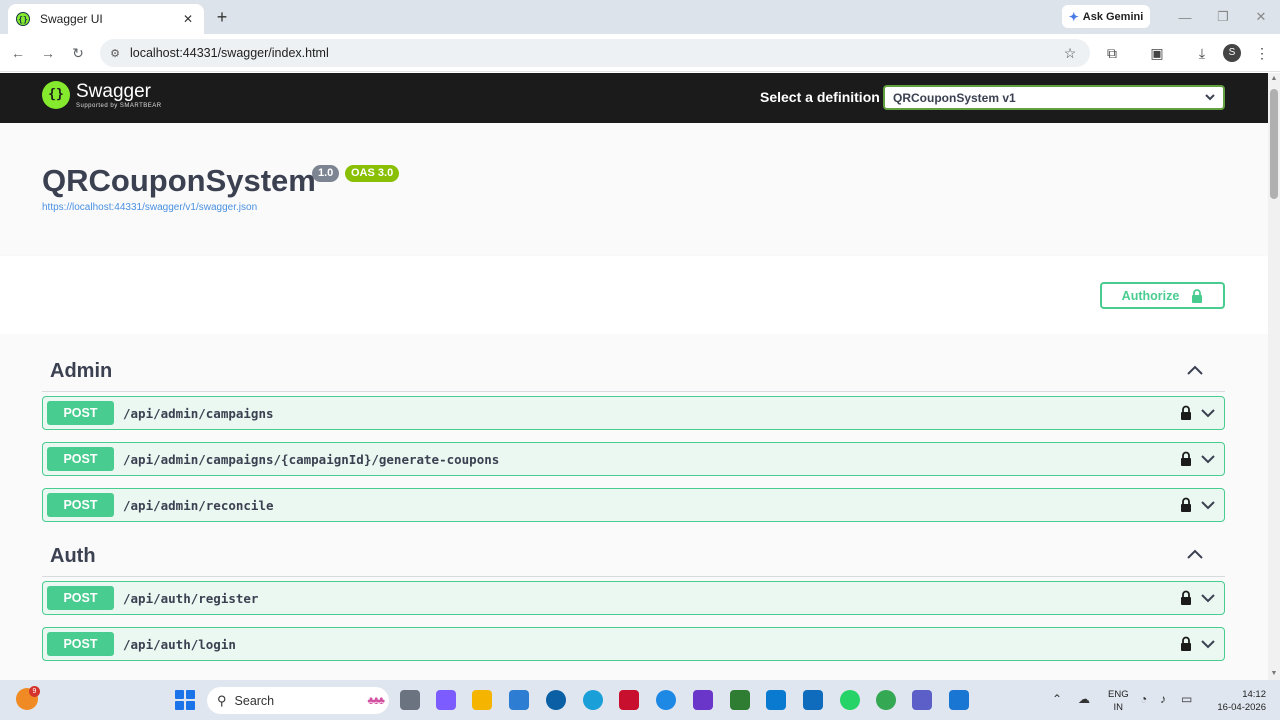 This screenshot has width=1280, height=720. What do you see at coordinates (113, 91) in the screenshot?
I see `swagger-logo-name: Swagger` at bounding box center [113, 91].